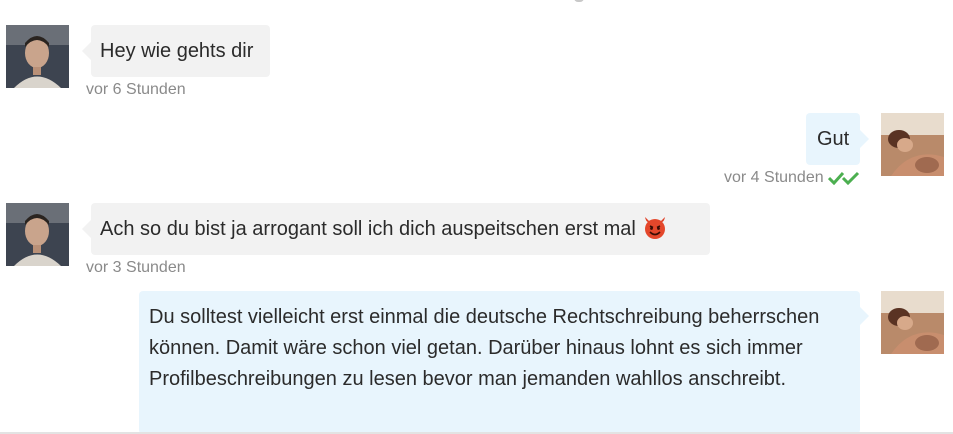 The height and width of the screenshot is (434, 953). I want to click on message-timestamp: vor 4 Stunden, so click(792, 179).